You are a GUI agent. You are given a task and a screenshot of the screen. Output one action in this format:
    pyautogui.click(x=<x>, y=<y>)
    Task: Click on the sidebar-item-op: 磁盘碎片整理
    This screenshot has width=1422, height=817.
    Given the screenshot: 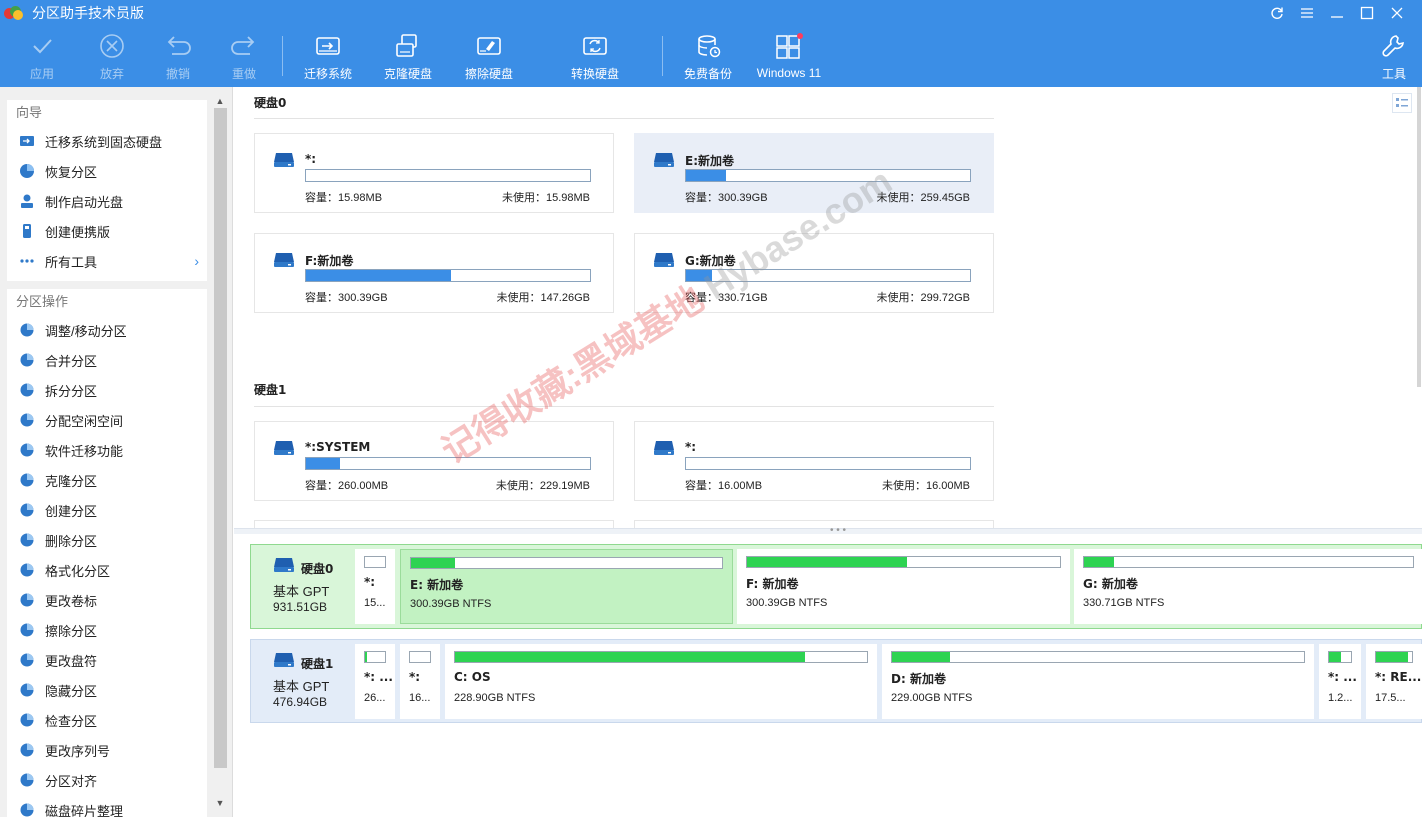 What is the action you would take?
    pyautogui.click(x=107, y=806)
    